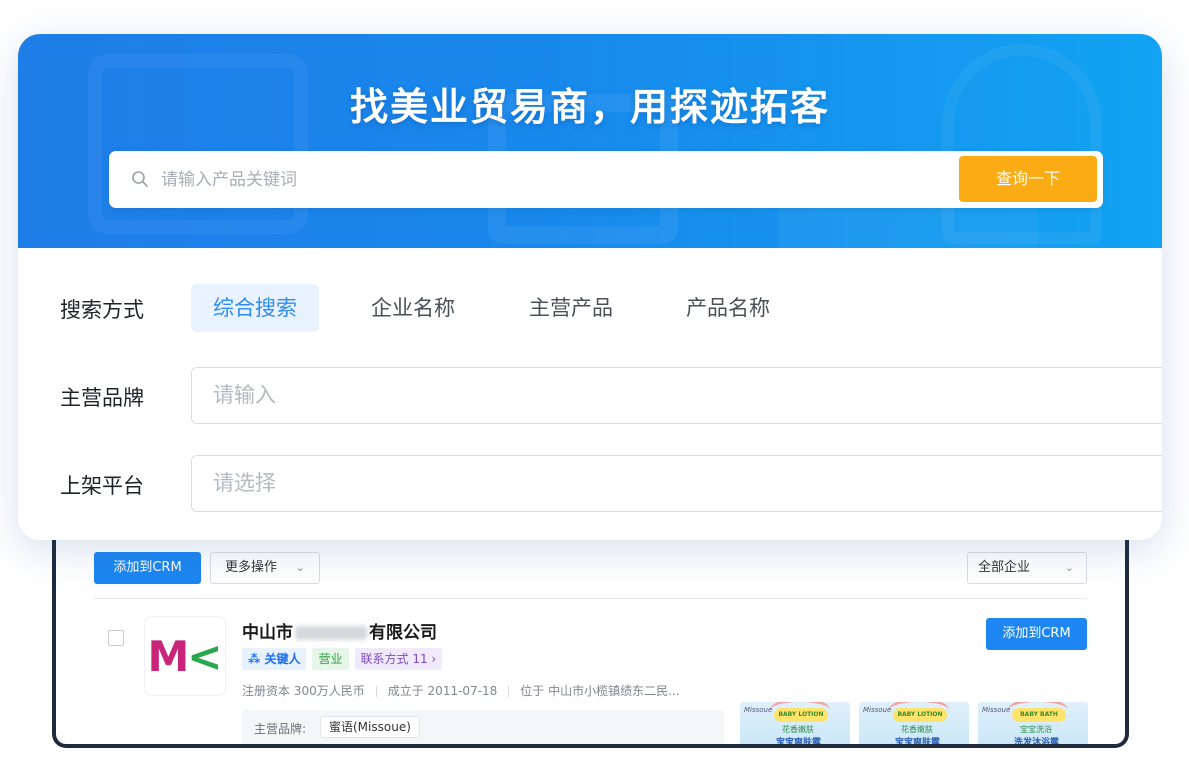  What do you see at coordinates (280, 729) in the screenshot?
I see `main-brand-label: 主营品牌:` at bounding box center [280, 729].